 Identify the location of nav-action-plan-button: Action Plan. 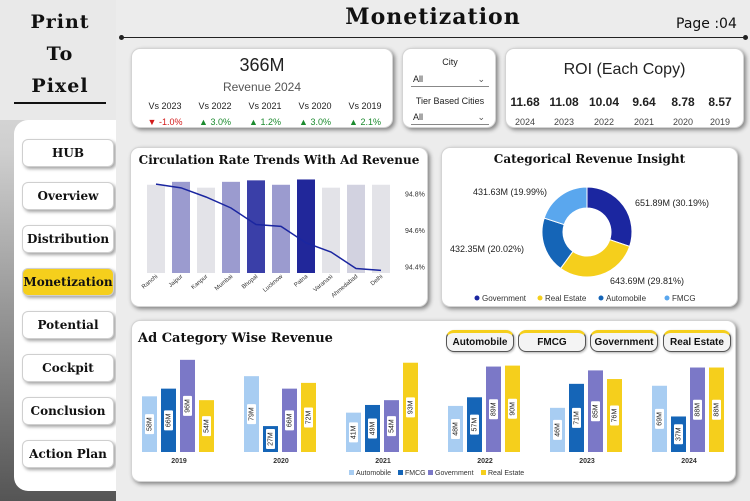
(68, 454).